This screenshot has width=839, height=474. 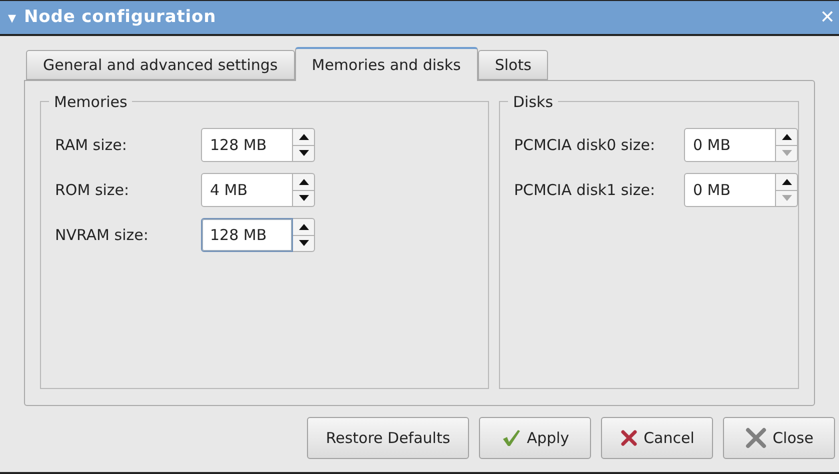 I want to click on tab: General and advanced settings, so click(x=160, y=65).